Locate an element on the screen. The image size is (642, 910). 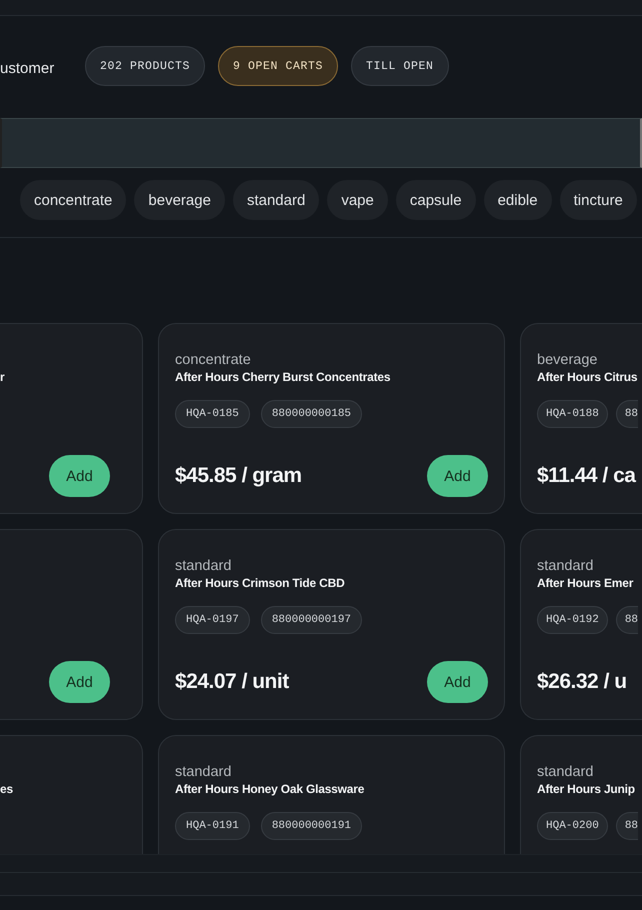
product-name: After Hours Cherry Burst Concentrates is located at coordinates (283, 377).